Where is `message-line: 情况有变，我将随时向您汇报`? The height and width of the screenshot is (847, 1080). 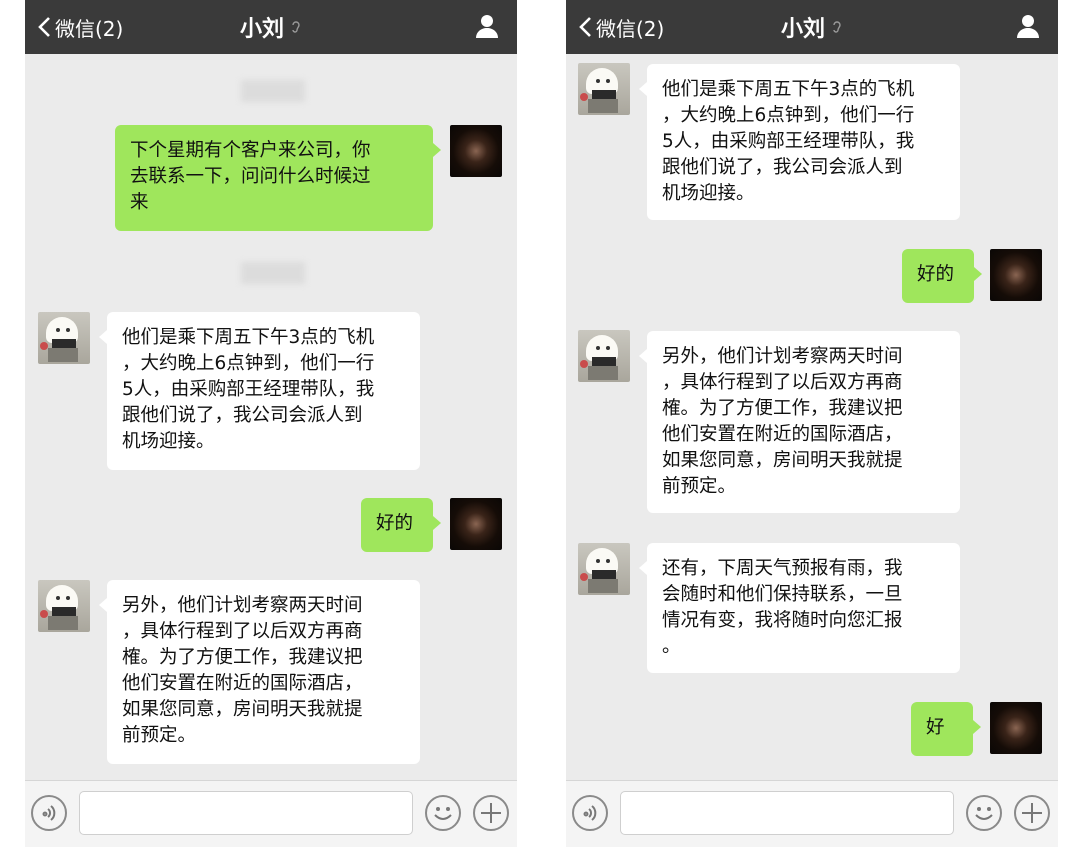
message-line: 情况有变，我将随时向您汇报 is located at coordinates (782, 620).